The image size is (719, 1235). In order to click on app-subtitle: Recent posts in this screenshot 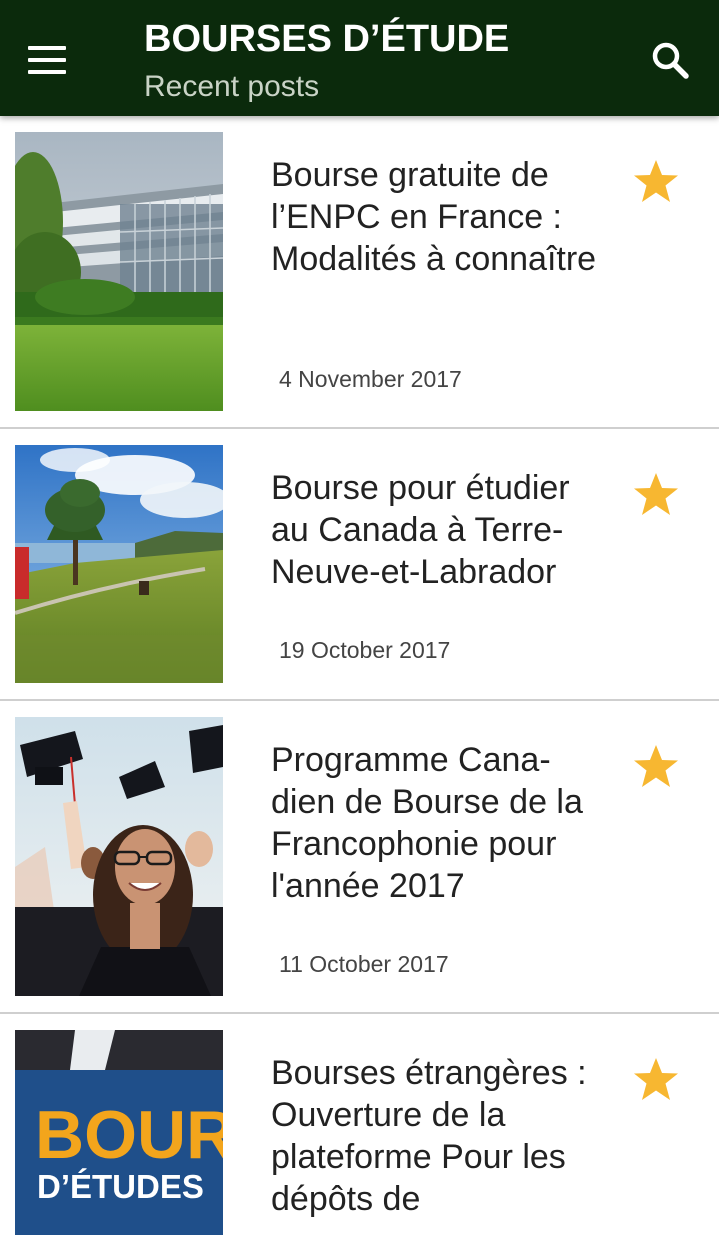, I will do `click(232, 86)`.